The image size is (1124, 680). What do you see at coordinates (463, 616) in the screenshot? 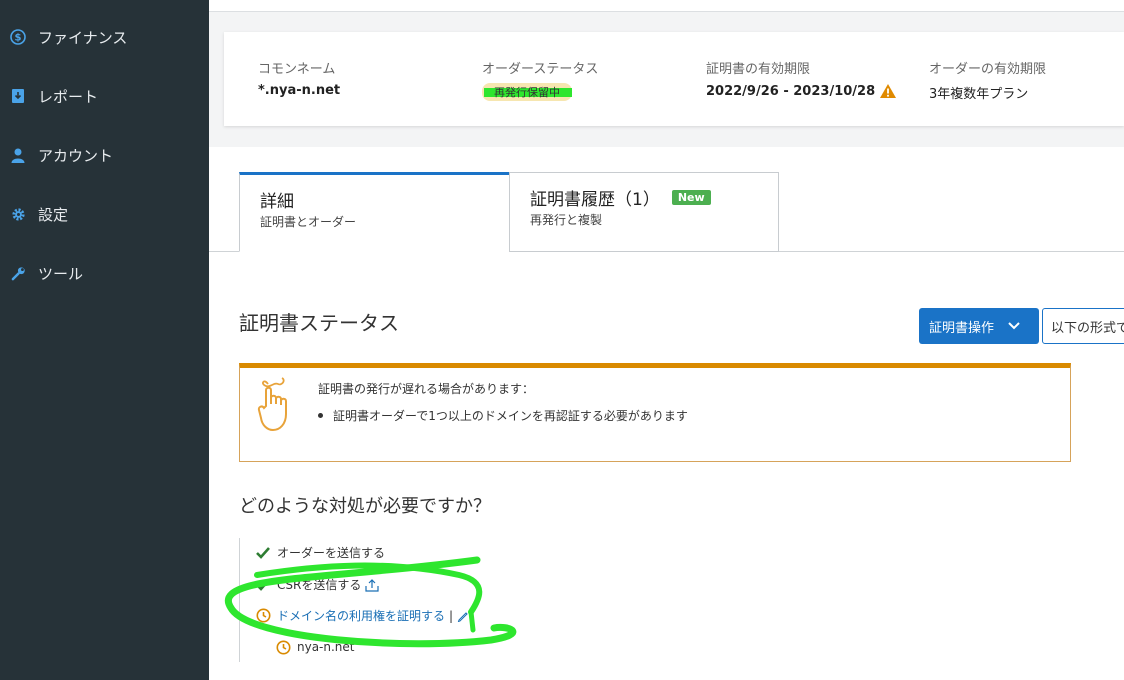
I see `edit-pencil-icon` at bounding box center [463, 616].